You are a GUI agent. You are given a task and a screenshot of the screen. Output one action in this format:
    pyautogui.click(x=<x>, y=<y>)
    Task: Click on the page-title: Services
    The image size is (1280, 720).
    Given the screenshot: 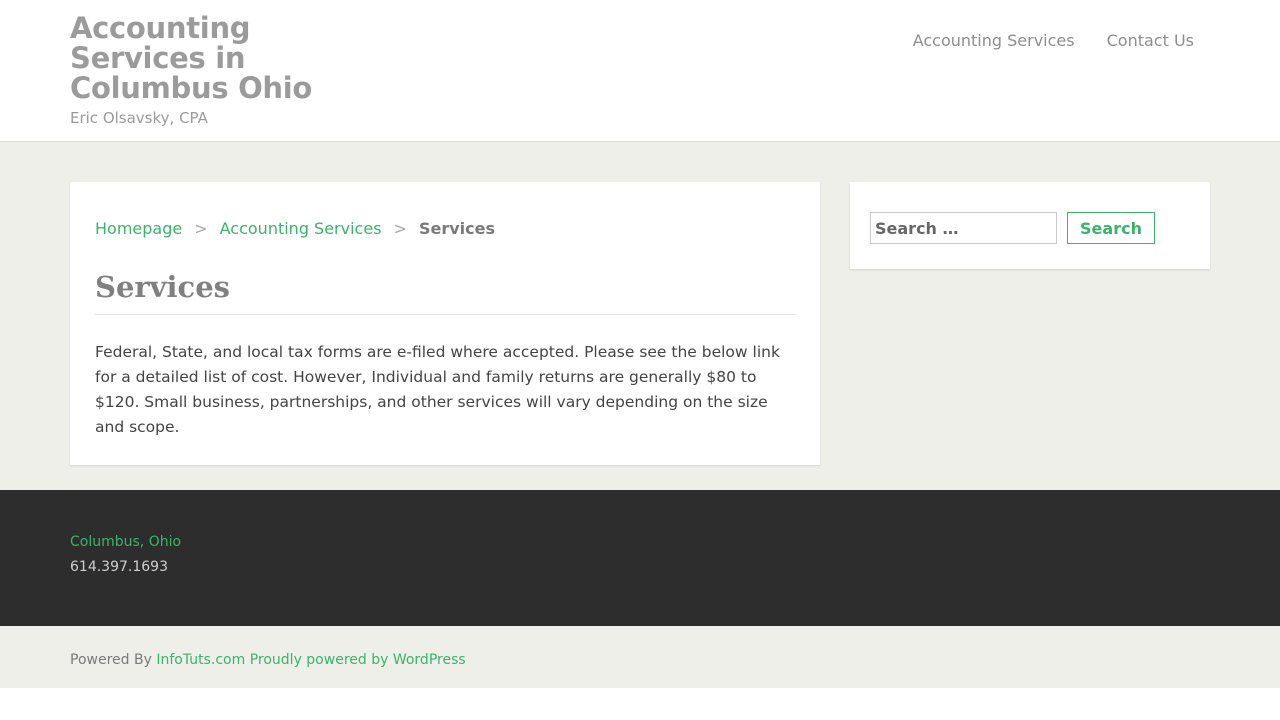 What is the action you would take?
    pyautogui.click(x=445, y=292)
    